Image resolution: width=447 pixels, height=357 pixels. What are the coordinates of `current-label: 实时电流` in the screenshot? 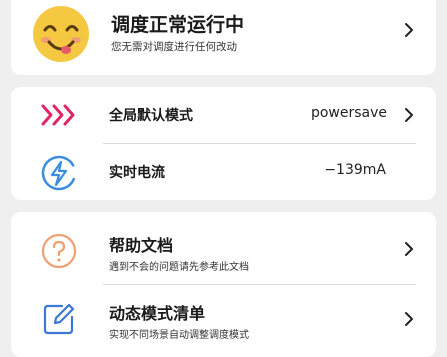 It's located at (137, 173).